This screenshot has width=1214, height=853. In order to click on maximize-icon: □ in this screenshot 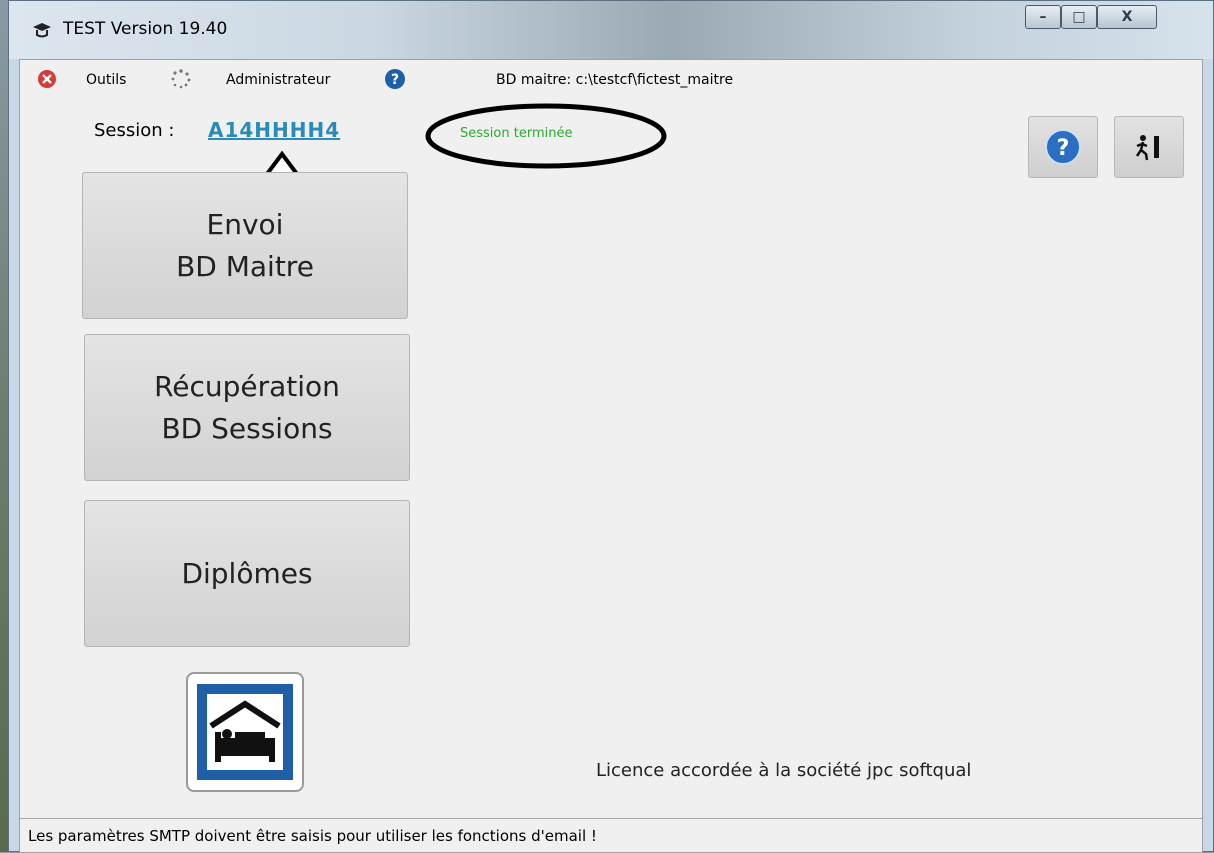, I will do `click(1079, 17)`.